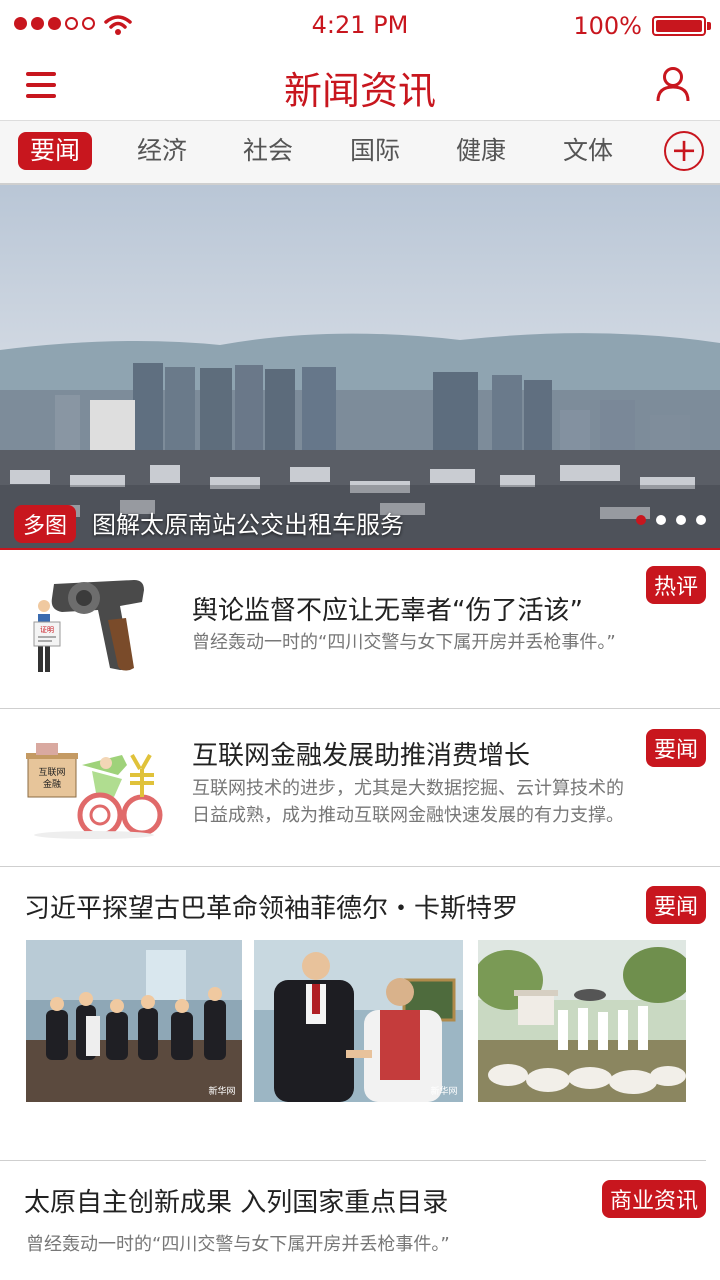 This screenshot has height=1280, width=720. What do you see at coordinates (358, 1021) in the screenshot?
I see `news-photo-2: 新华网` at bounding box center [358, 1021].